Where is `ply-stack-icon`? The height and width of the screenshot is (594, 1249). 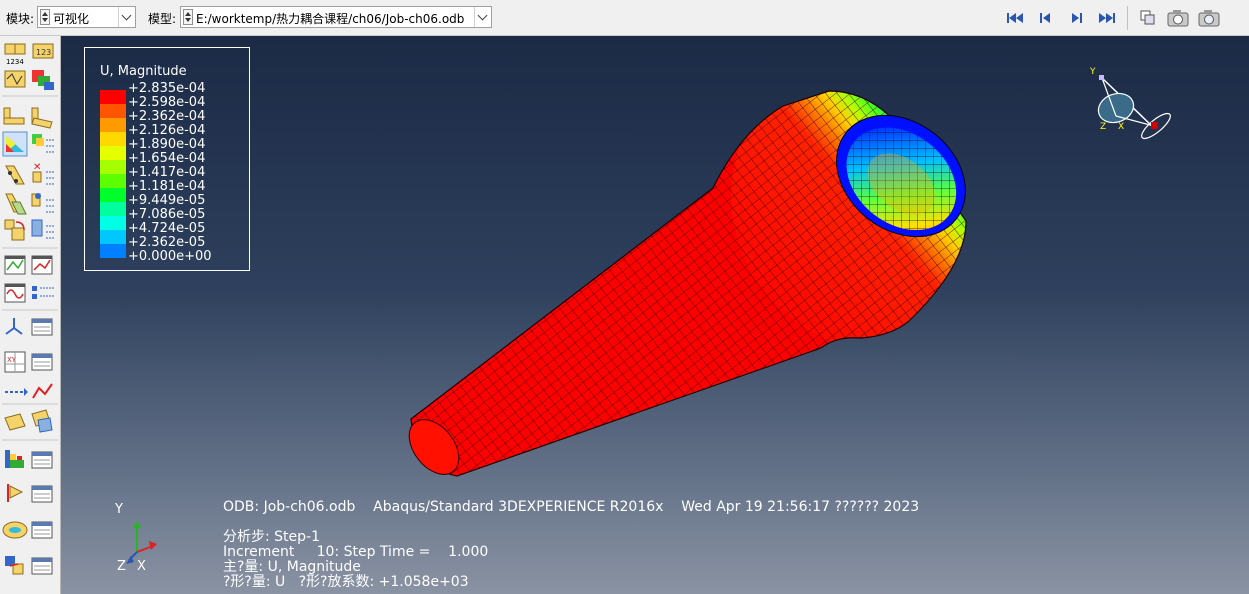 ply-stack-icon is located at coordinates (14, 230).